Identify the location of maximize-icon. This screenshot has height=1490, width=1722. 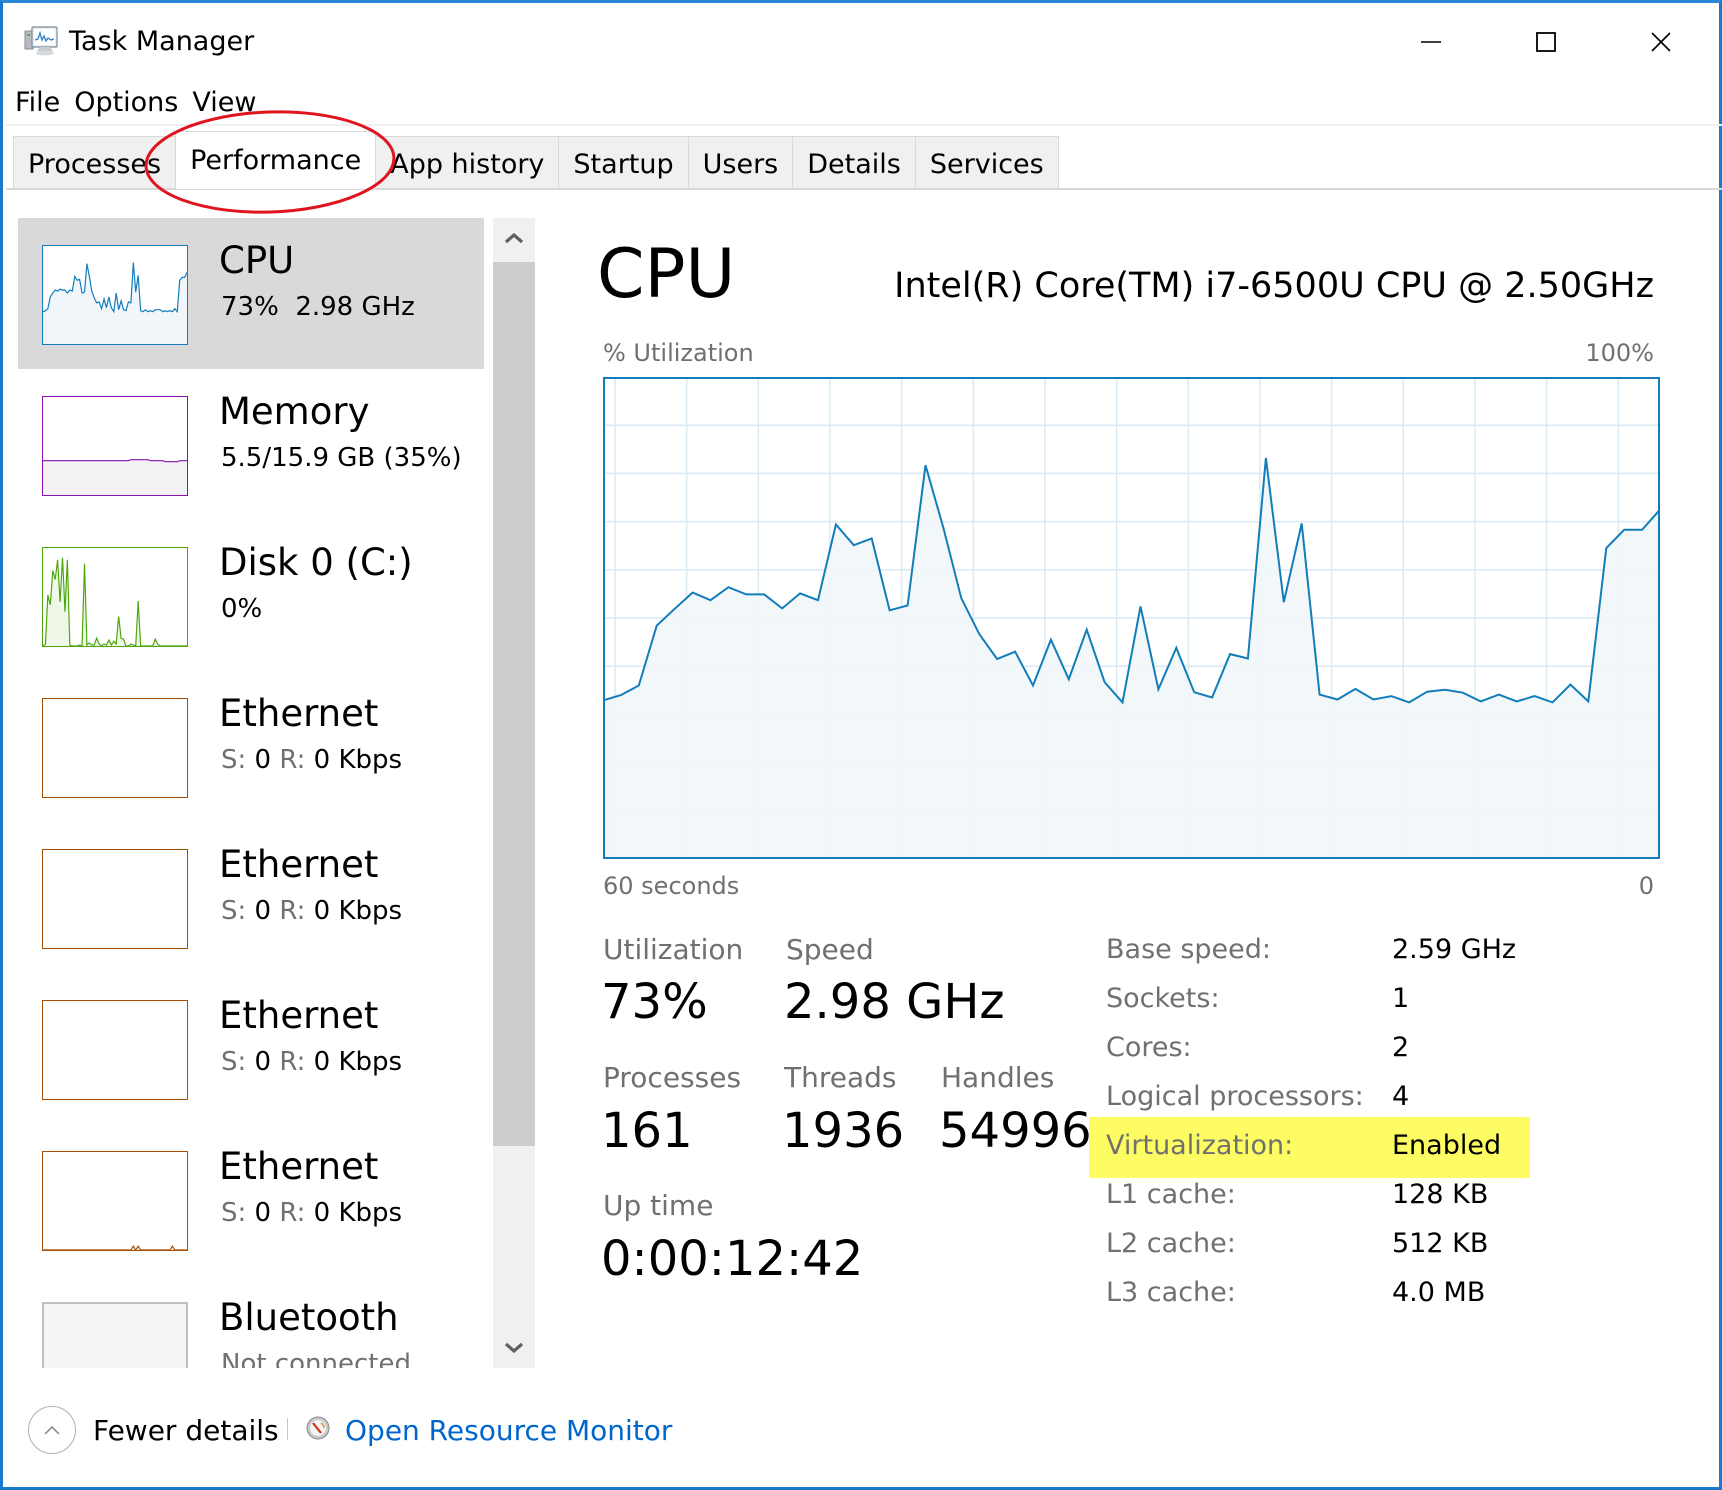
(1546, 42).